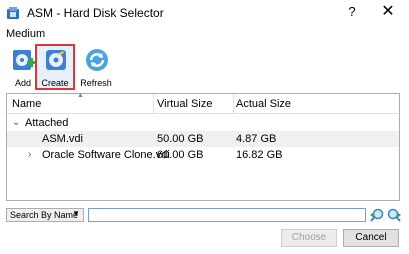 This screenshot has width=409, height=254. Describe the element at coordinates (55, 83) in the screenshot. I see `create-label: Create` at that location.